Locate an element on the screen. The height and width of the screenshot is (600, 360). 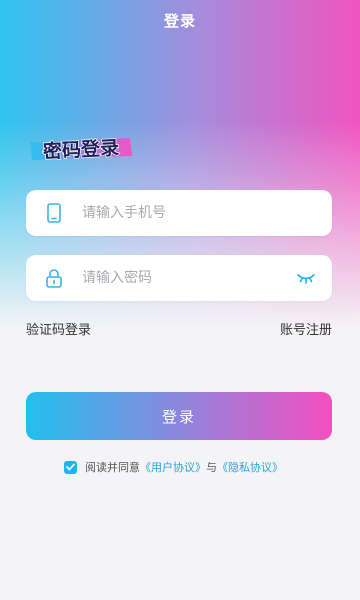
sms-login-link: 验证码登录 is located at coordinates (58, 328).